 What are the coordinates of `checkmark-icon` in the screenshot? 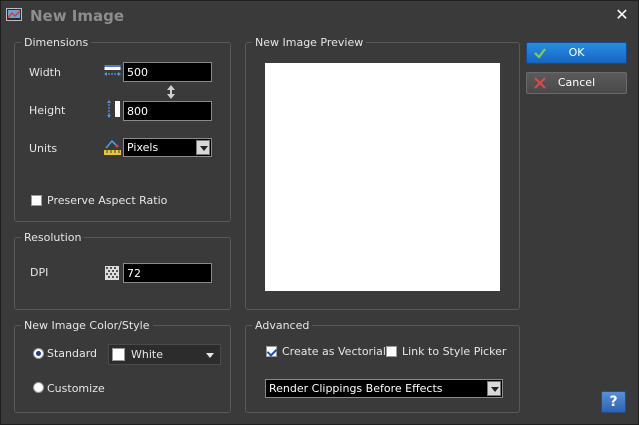 It's located at (540, 53).